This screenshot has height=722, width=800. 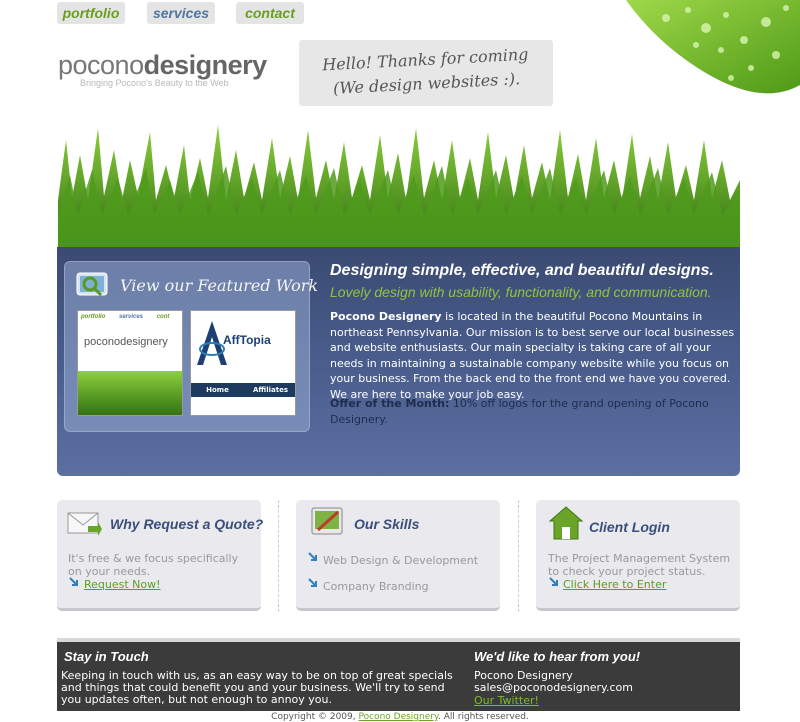 What do you see at coordinates (399, 186) in the screenshot?
I see `grass-banner` at bounding box center [399, 186].